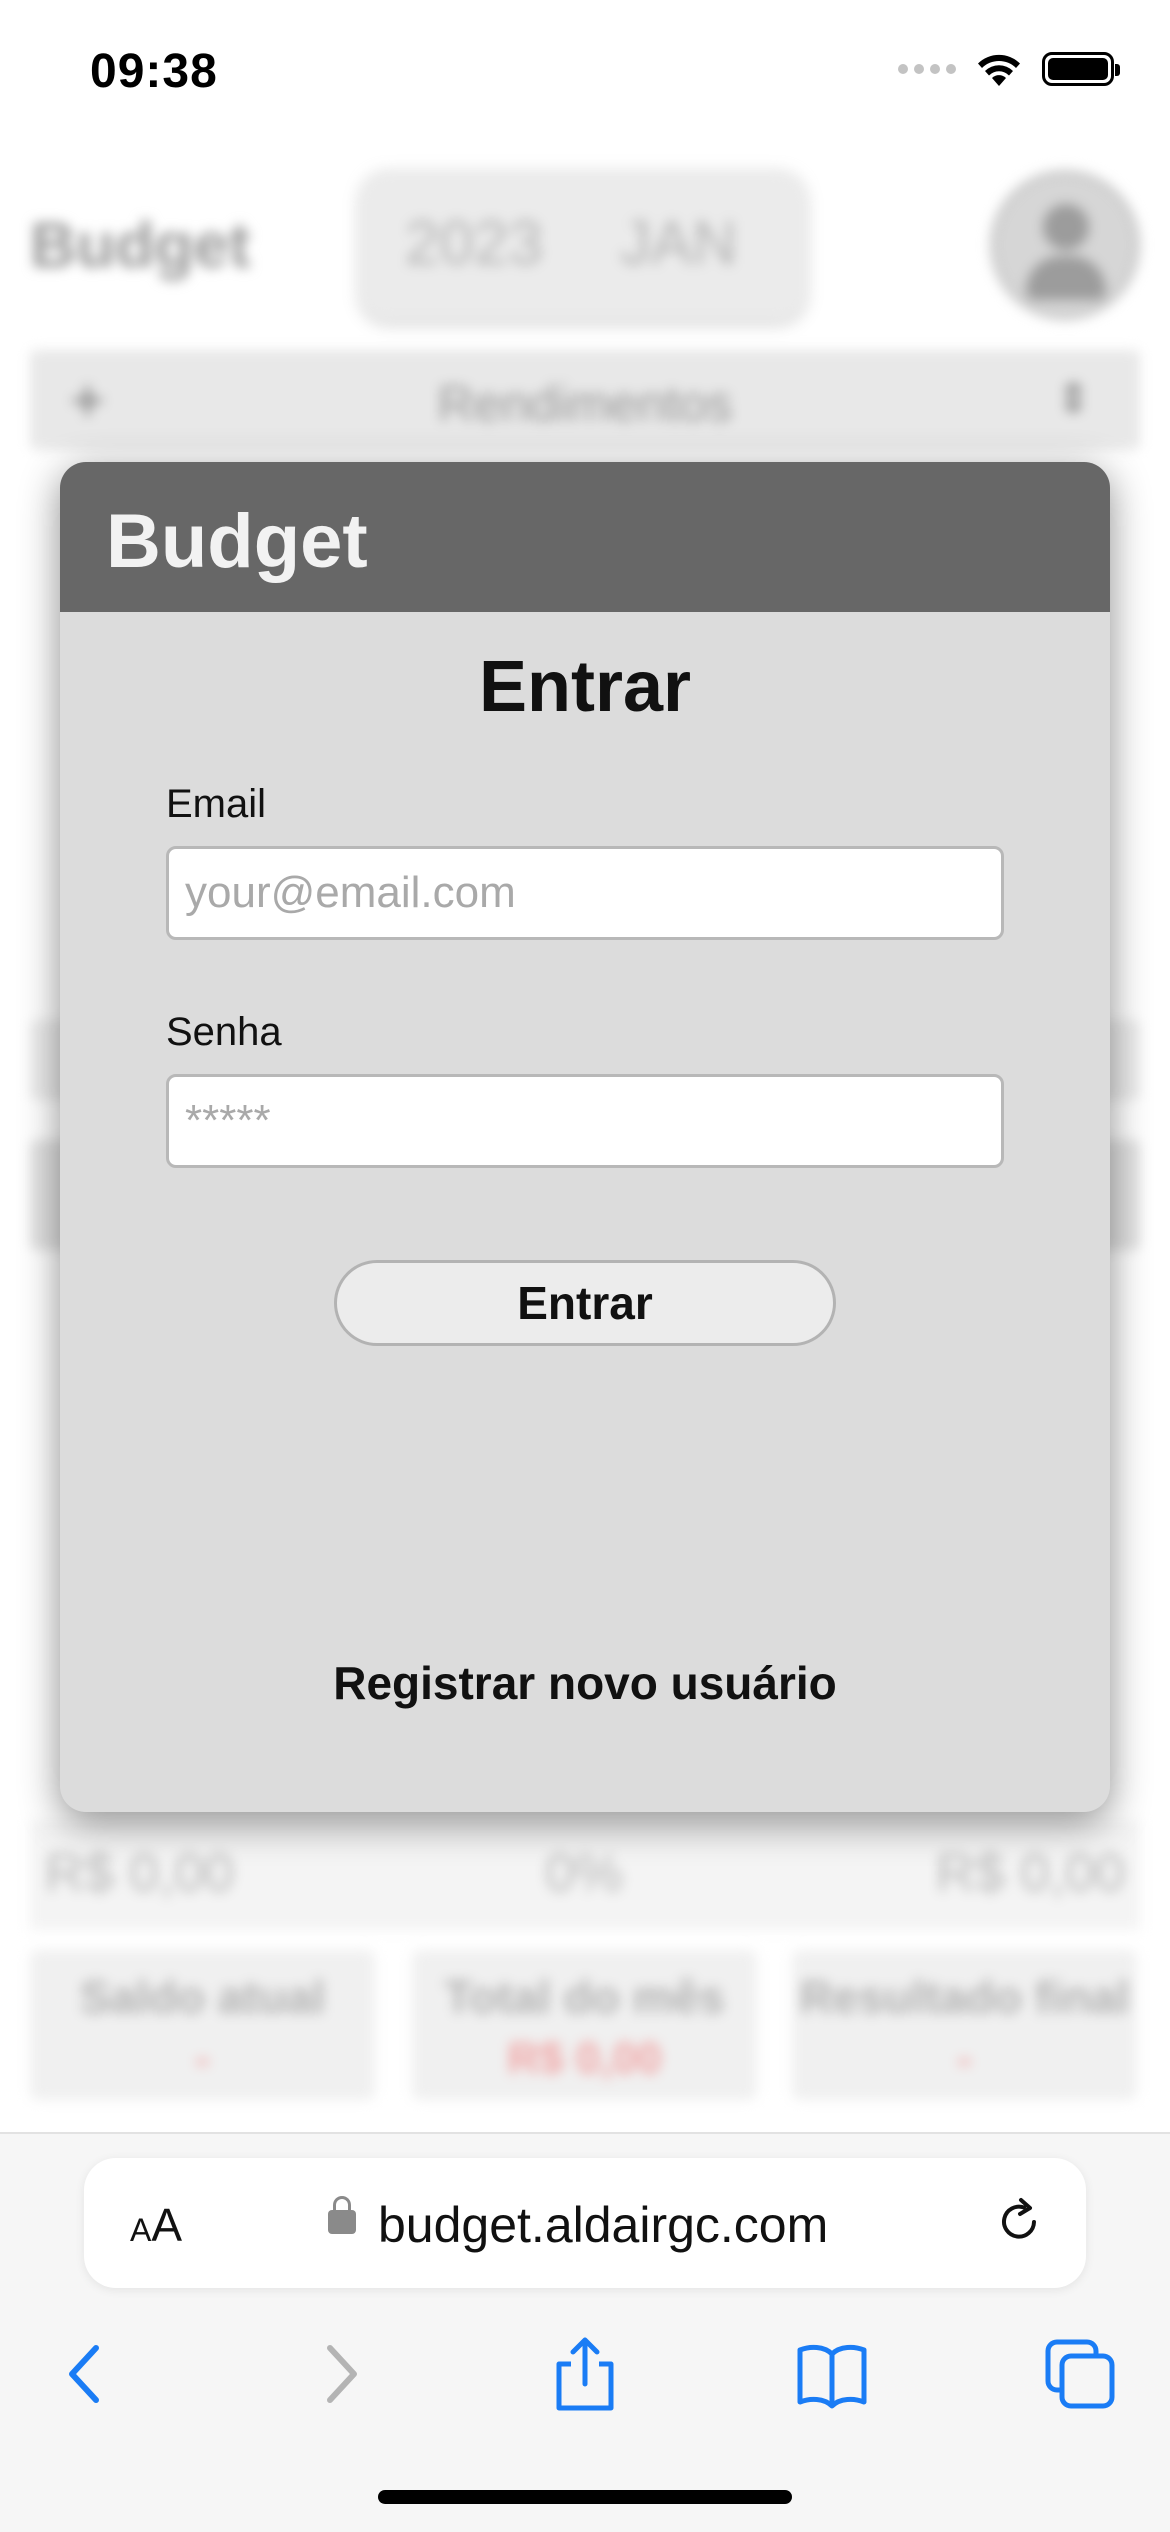 The image size is (1170, 2532). I want to click on totals-row: R$ 0,00 0% R$ 0,00, so click(585, 1875).